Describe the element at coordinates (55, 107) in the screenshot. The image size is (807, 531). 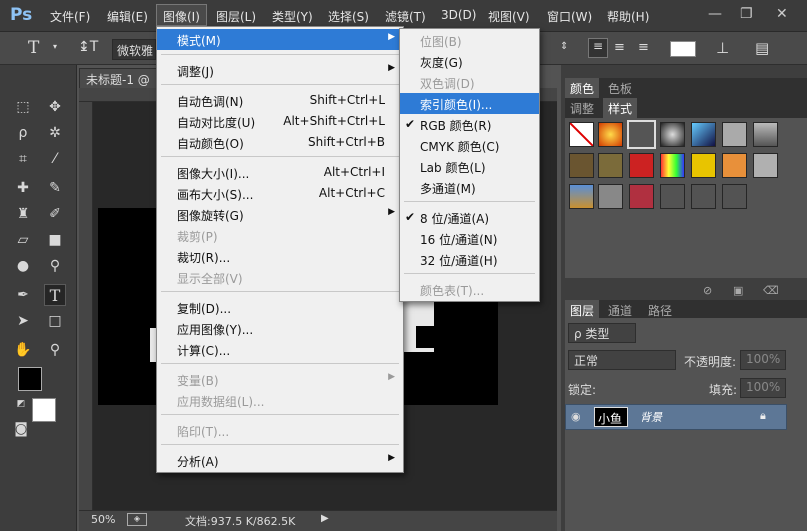
I see `move-tool-icon: ✥` at that location.